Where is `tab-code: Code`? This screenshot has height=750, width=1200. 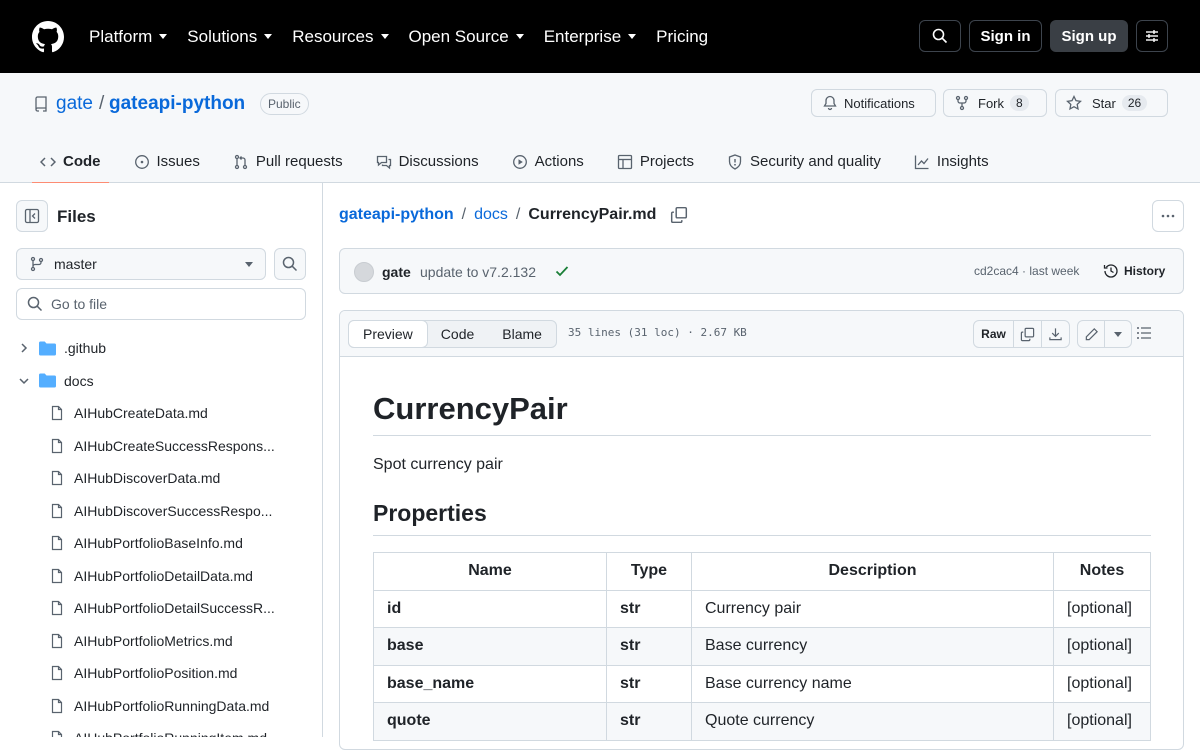 tab-code: Code is located at coordinates (70, 162).